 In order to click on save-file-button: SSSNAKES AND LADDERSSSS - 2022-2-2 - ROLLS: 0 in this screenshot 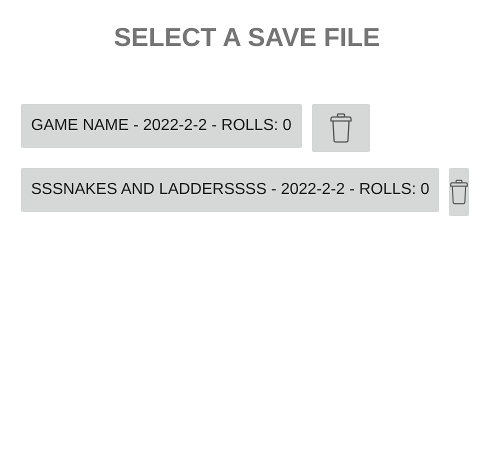, I will do `click(230, 190)`.